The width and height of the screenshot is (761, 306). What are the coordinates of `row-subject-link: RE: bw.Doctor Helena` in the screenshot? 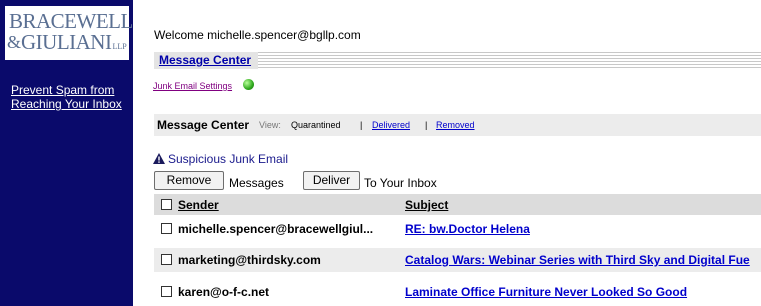 It's located at (467, 229).